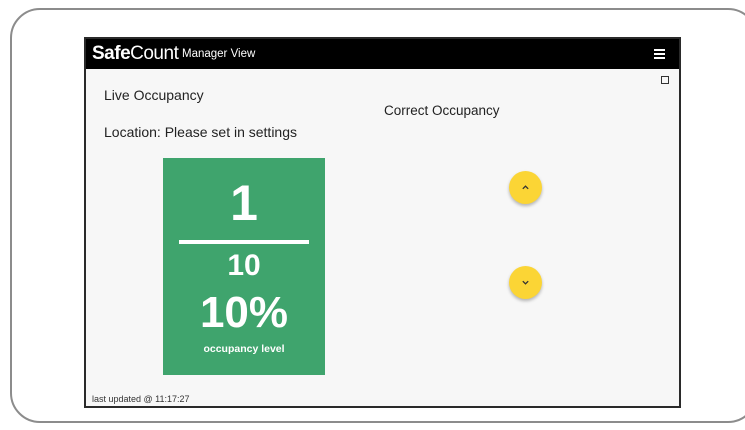  Describe the element at coordinates (442, 110) in the screenshot. I see `correct-occupancy-title: Correct Occupancy` at that location.